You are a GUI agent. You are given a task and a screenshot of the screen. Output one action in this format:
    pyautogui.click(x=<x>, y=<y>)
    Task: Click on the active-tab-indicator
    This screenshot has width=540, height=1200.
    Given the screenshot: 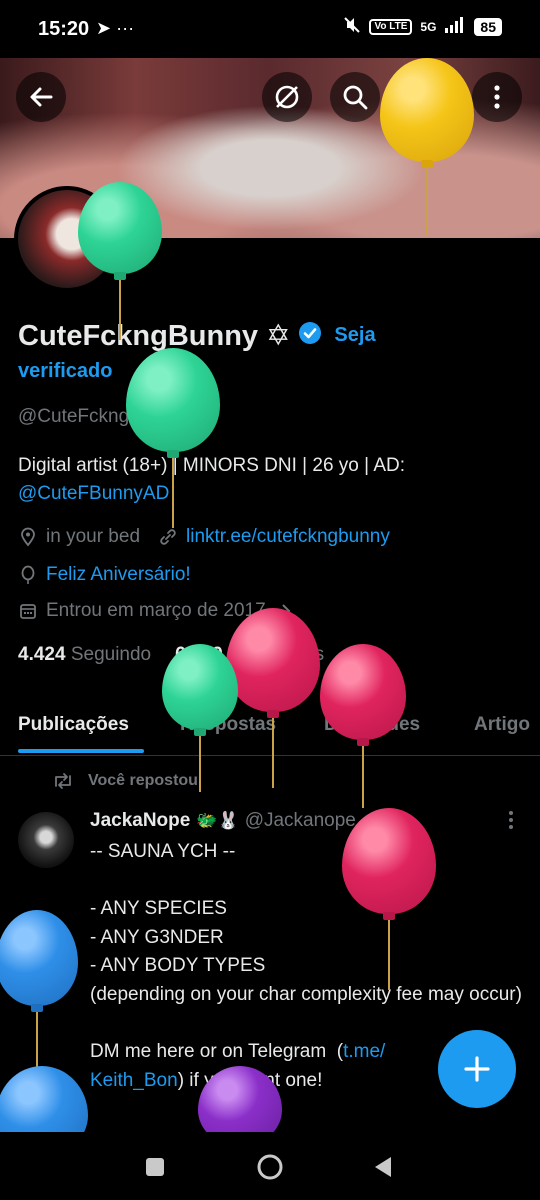 What is the action you would take?
    pyautogui.click(x=81, y=751)
    